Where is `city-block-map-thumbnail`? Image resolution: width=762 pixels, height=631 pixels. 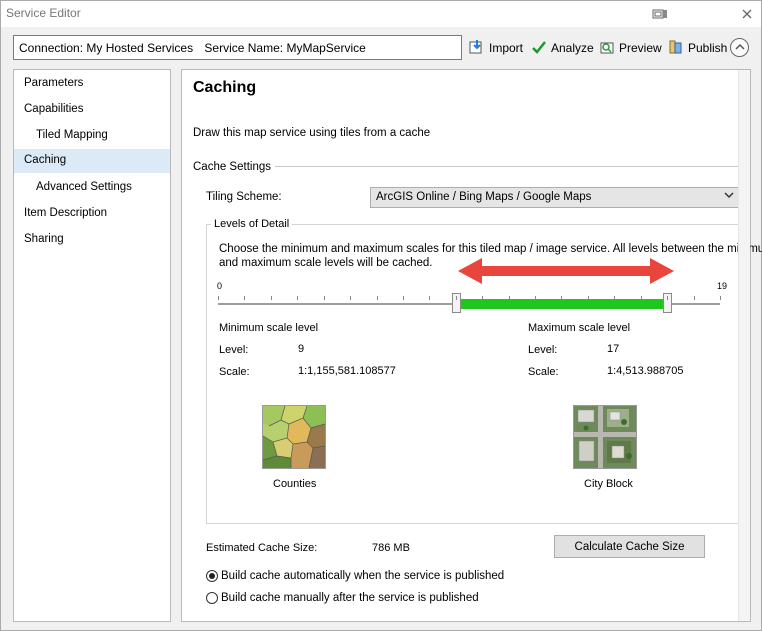 city-block-map-thumbnail is located at coordinates (605, 437).